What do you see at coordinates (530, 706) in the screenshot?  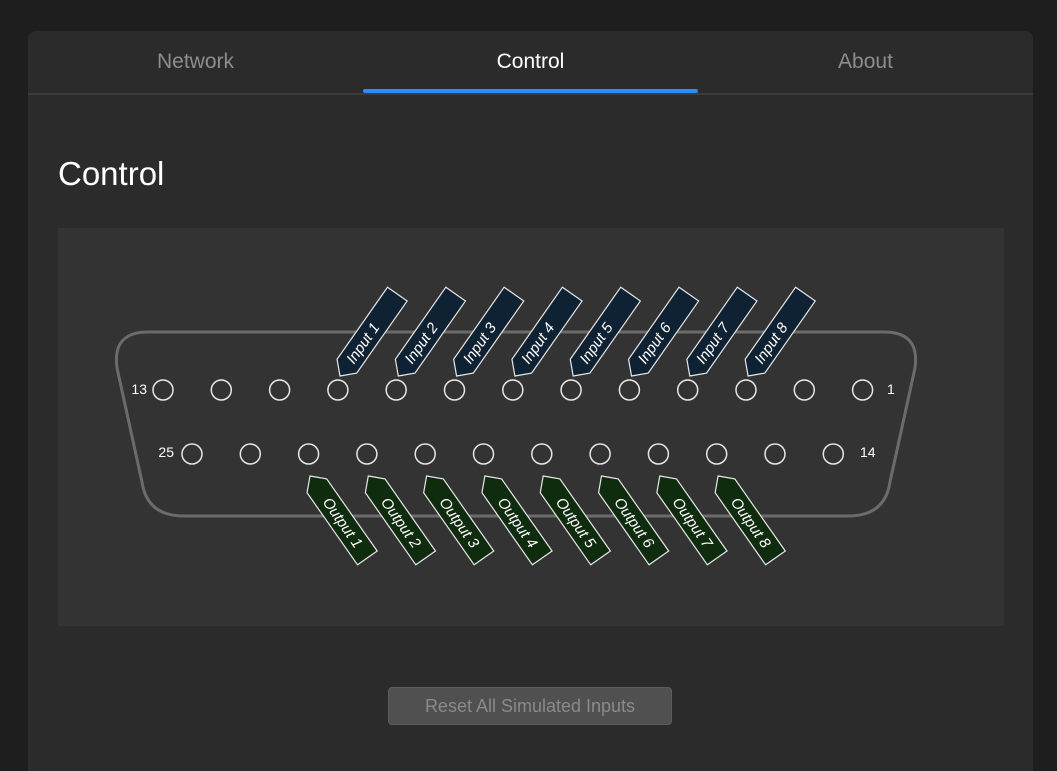 I see `reset-all-simulated-inputs-button: Reset All Simulated Inputs` at bounding box center [530, 706].